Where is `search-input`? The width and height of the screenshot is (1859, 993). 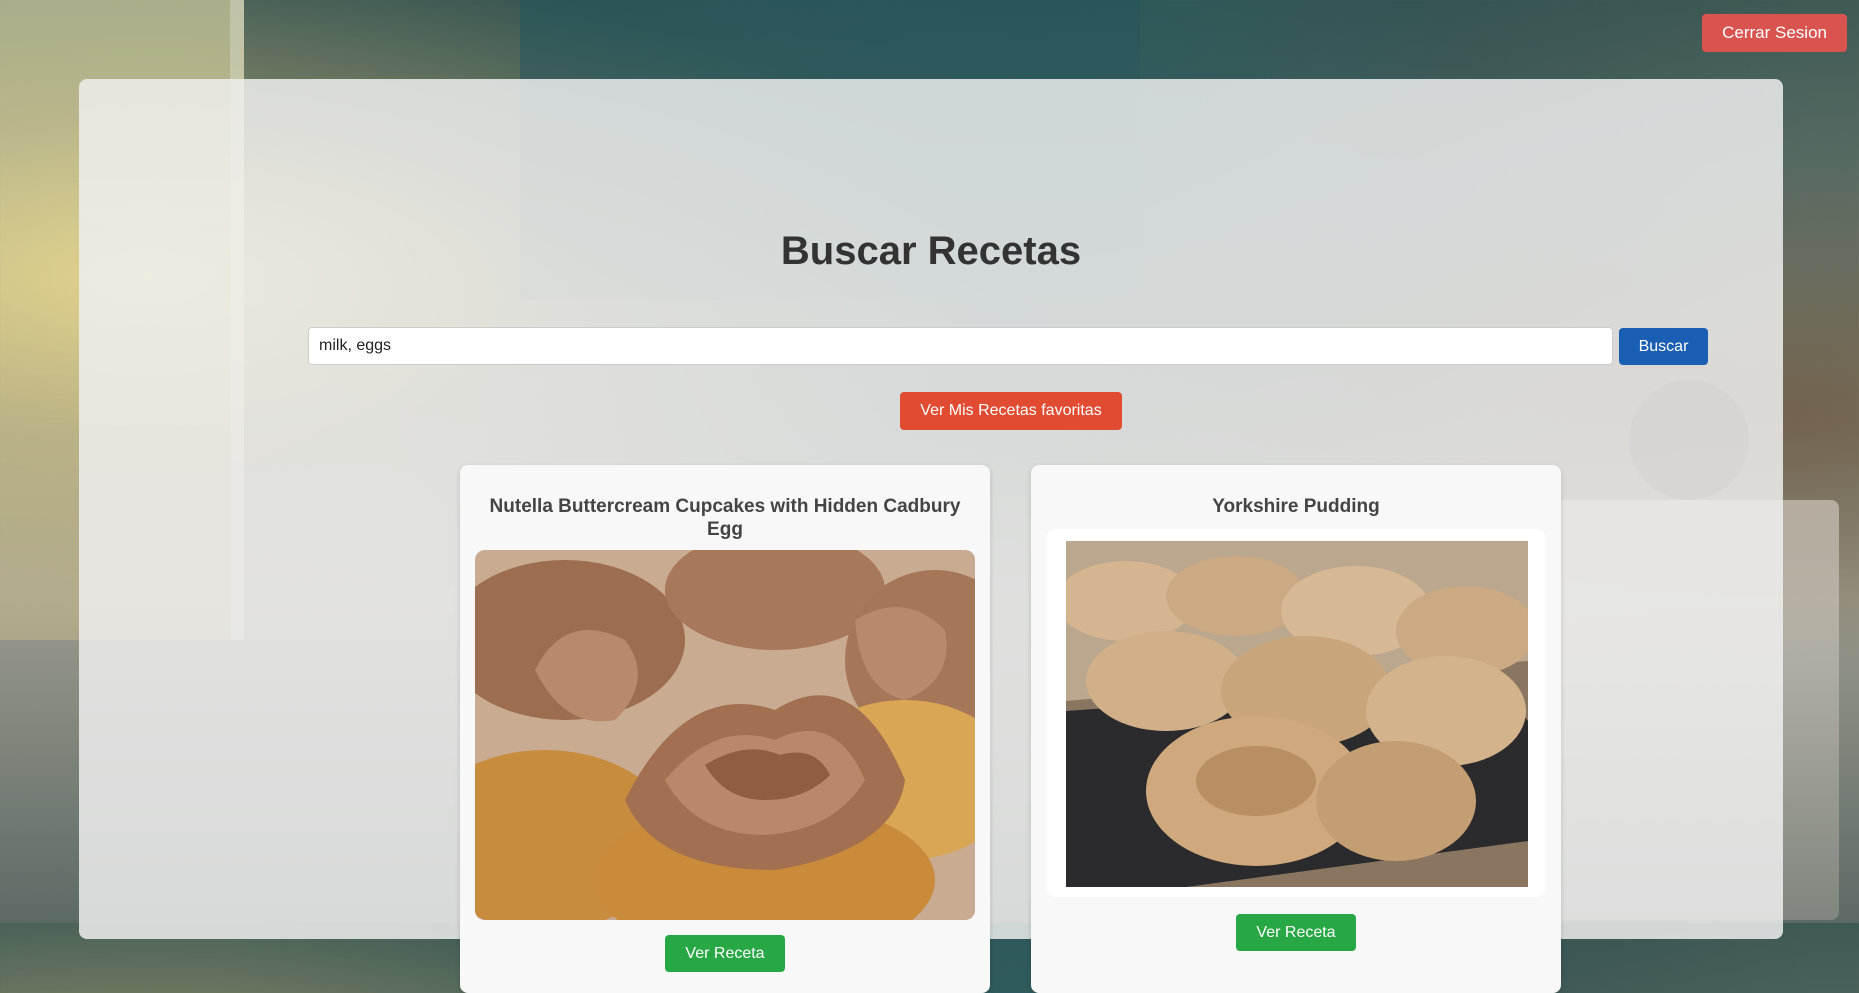
search-input is located at coordinates (960, 346).